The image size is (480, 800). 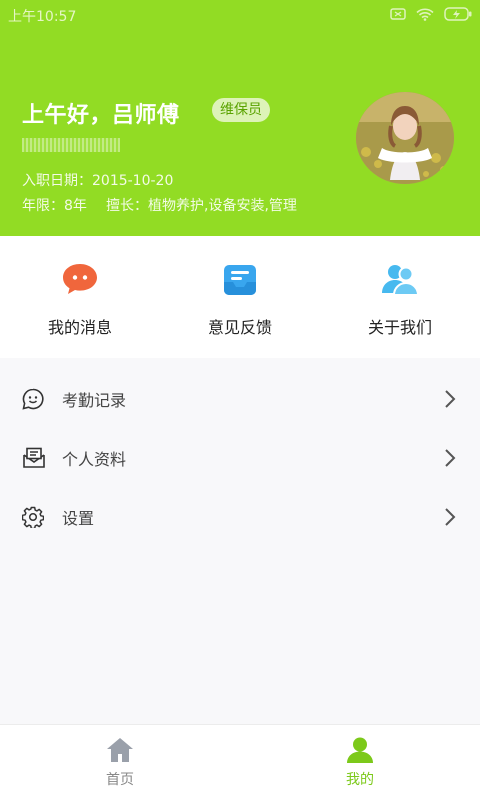 What do you see at coordinates (400, 280) in the screenshot?
I see `people-icon` at bounding box center [400, 280].